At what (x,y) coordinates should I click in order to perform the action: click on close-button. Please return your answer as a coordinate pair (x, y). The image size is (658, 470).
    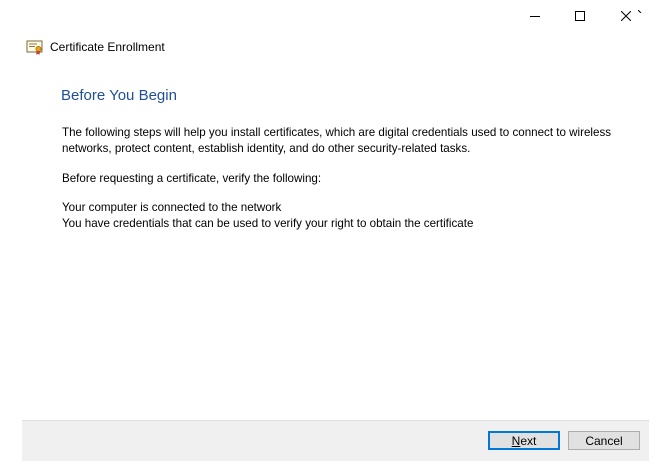
    Looking at the image, I should click on (626, 16).